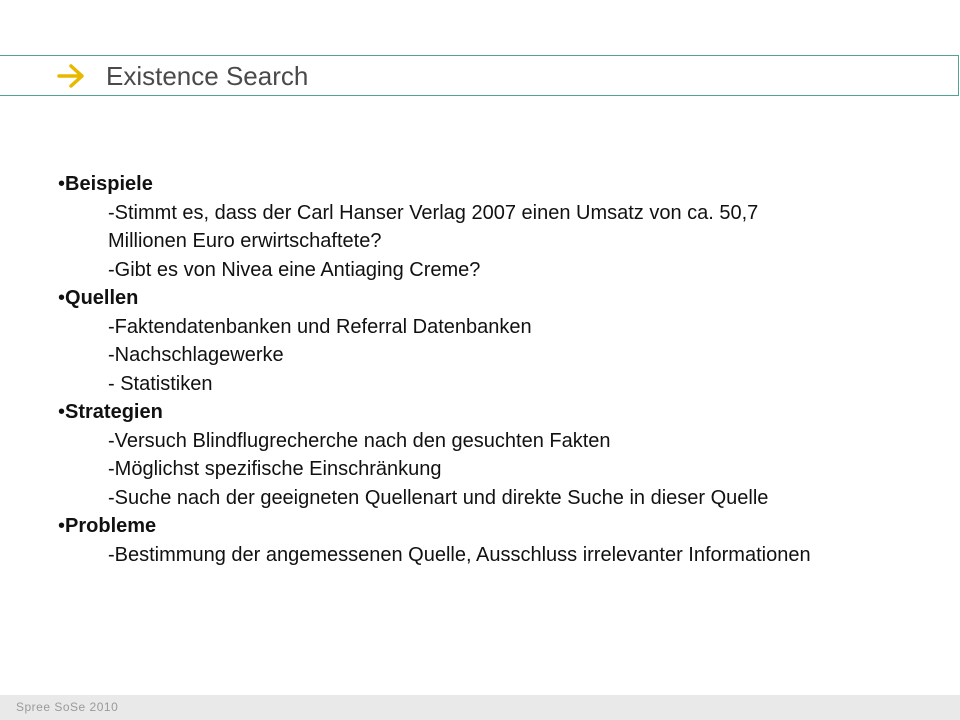 This screenshot has width=960, height=720. I want to click on list-item: -Möglichst spezifische Einschränkung, so click(275, 469).